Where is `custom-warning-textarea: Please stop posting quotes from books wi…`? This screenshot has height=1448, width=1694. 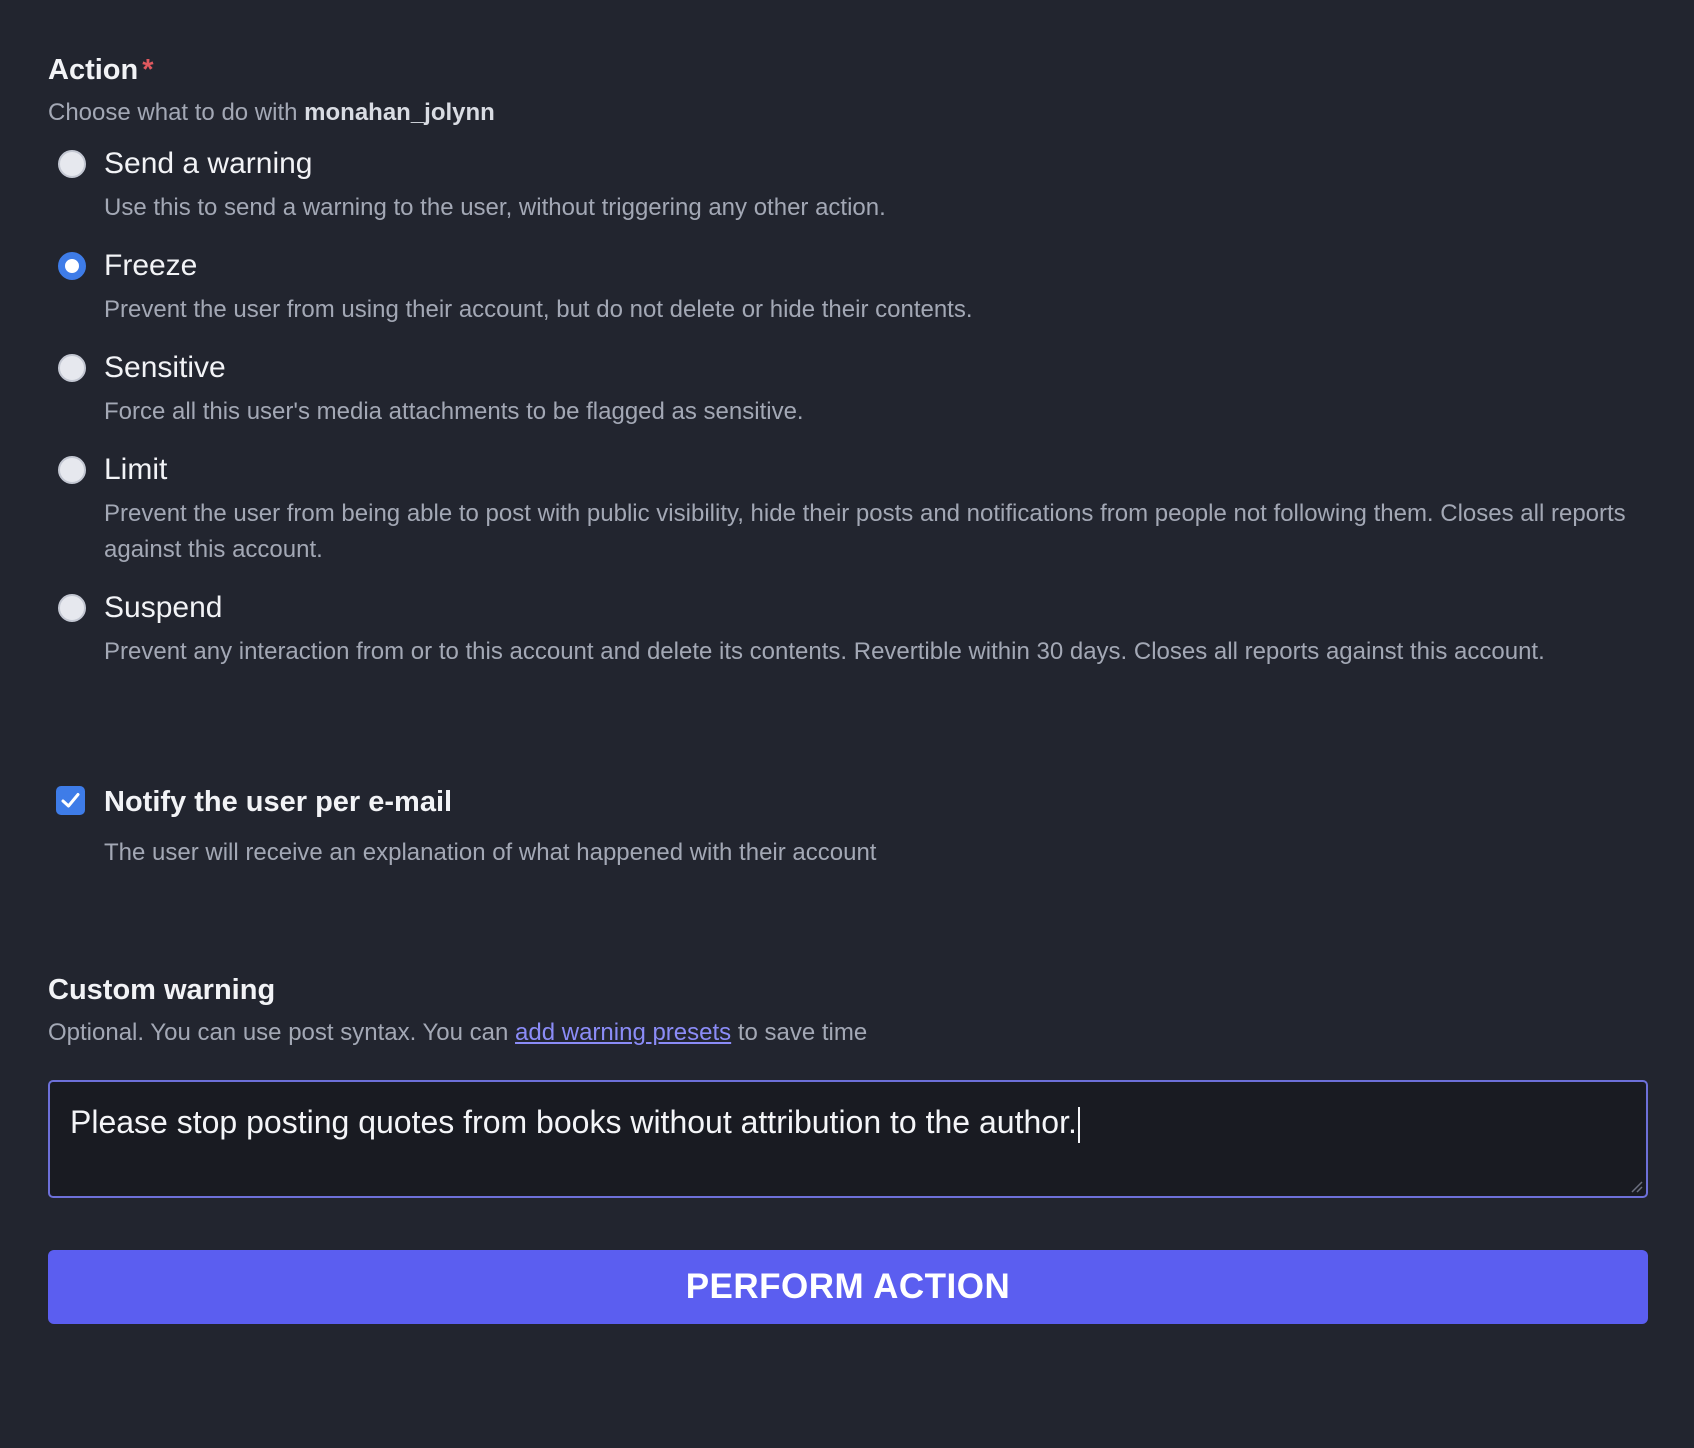
custom-warning-textarea: Please stop posting quotes from books wi… is located at coordinates (848, 1139).